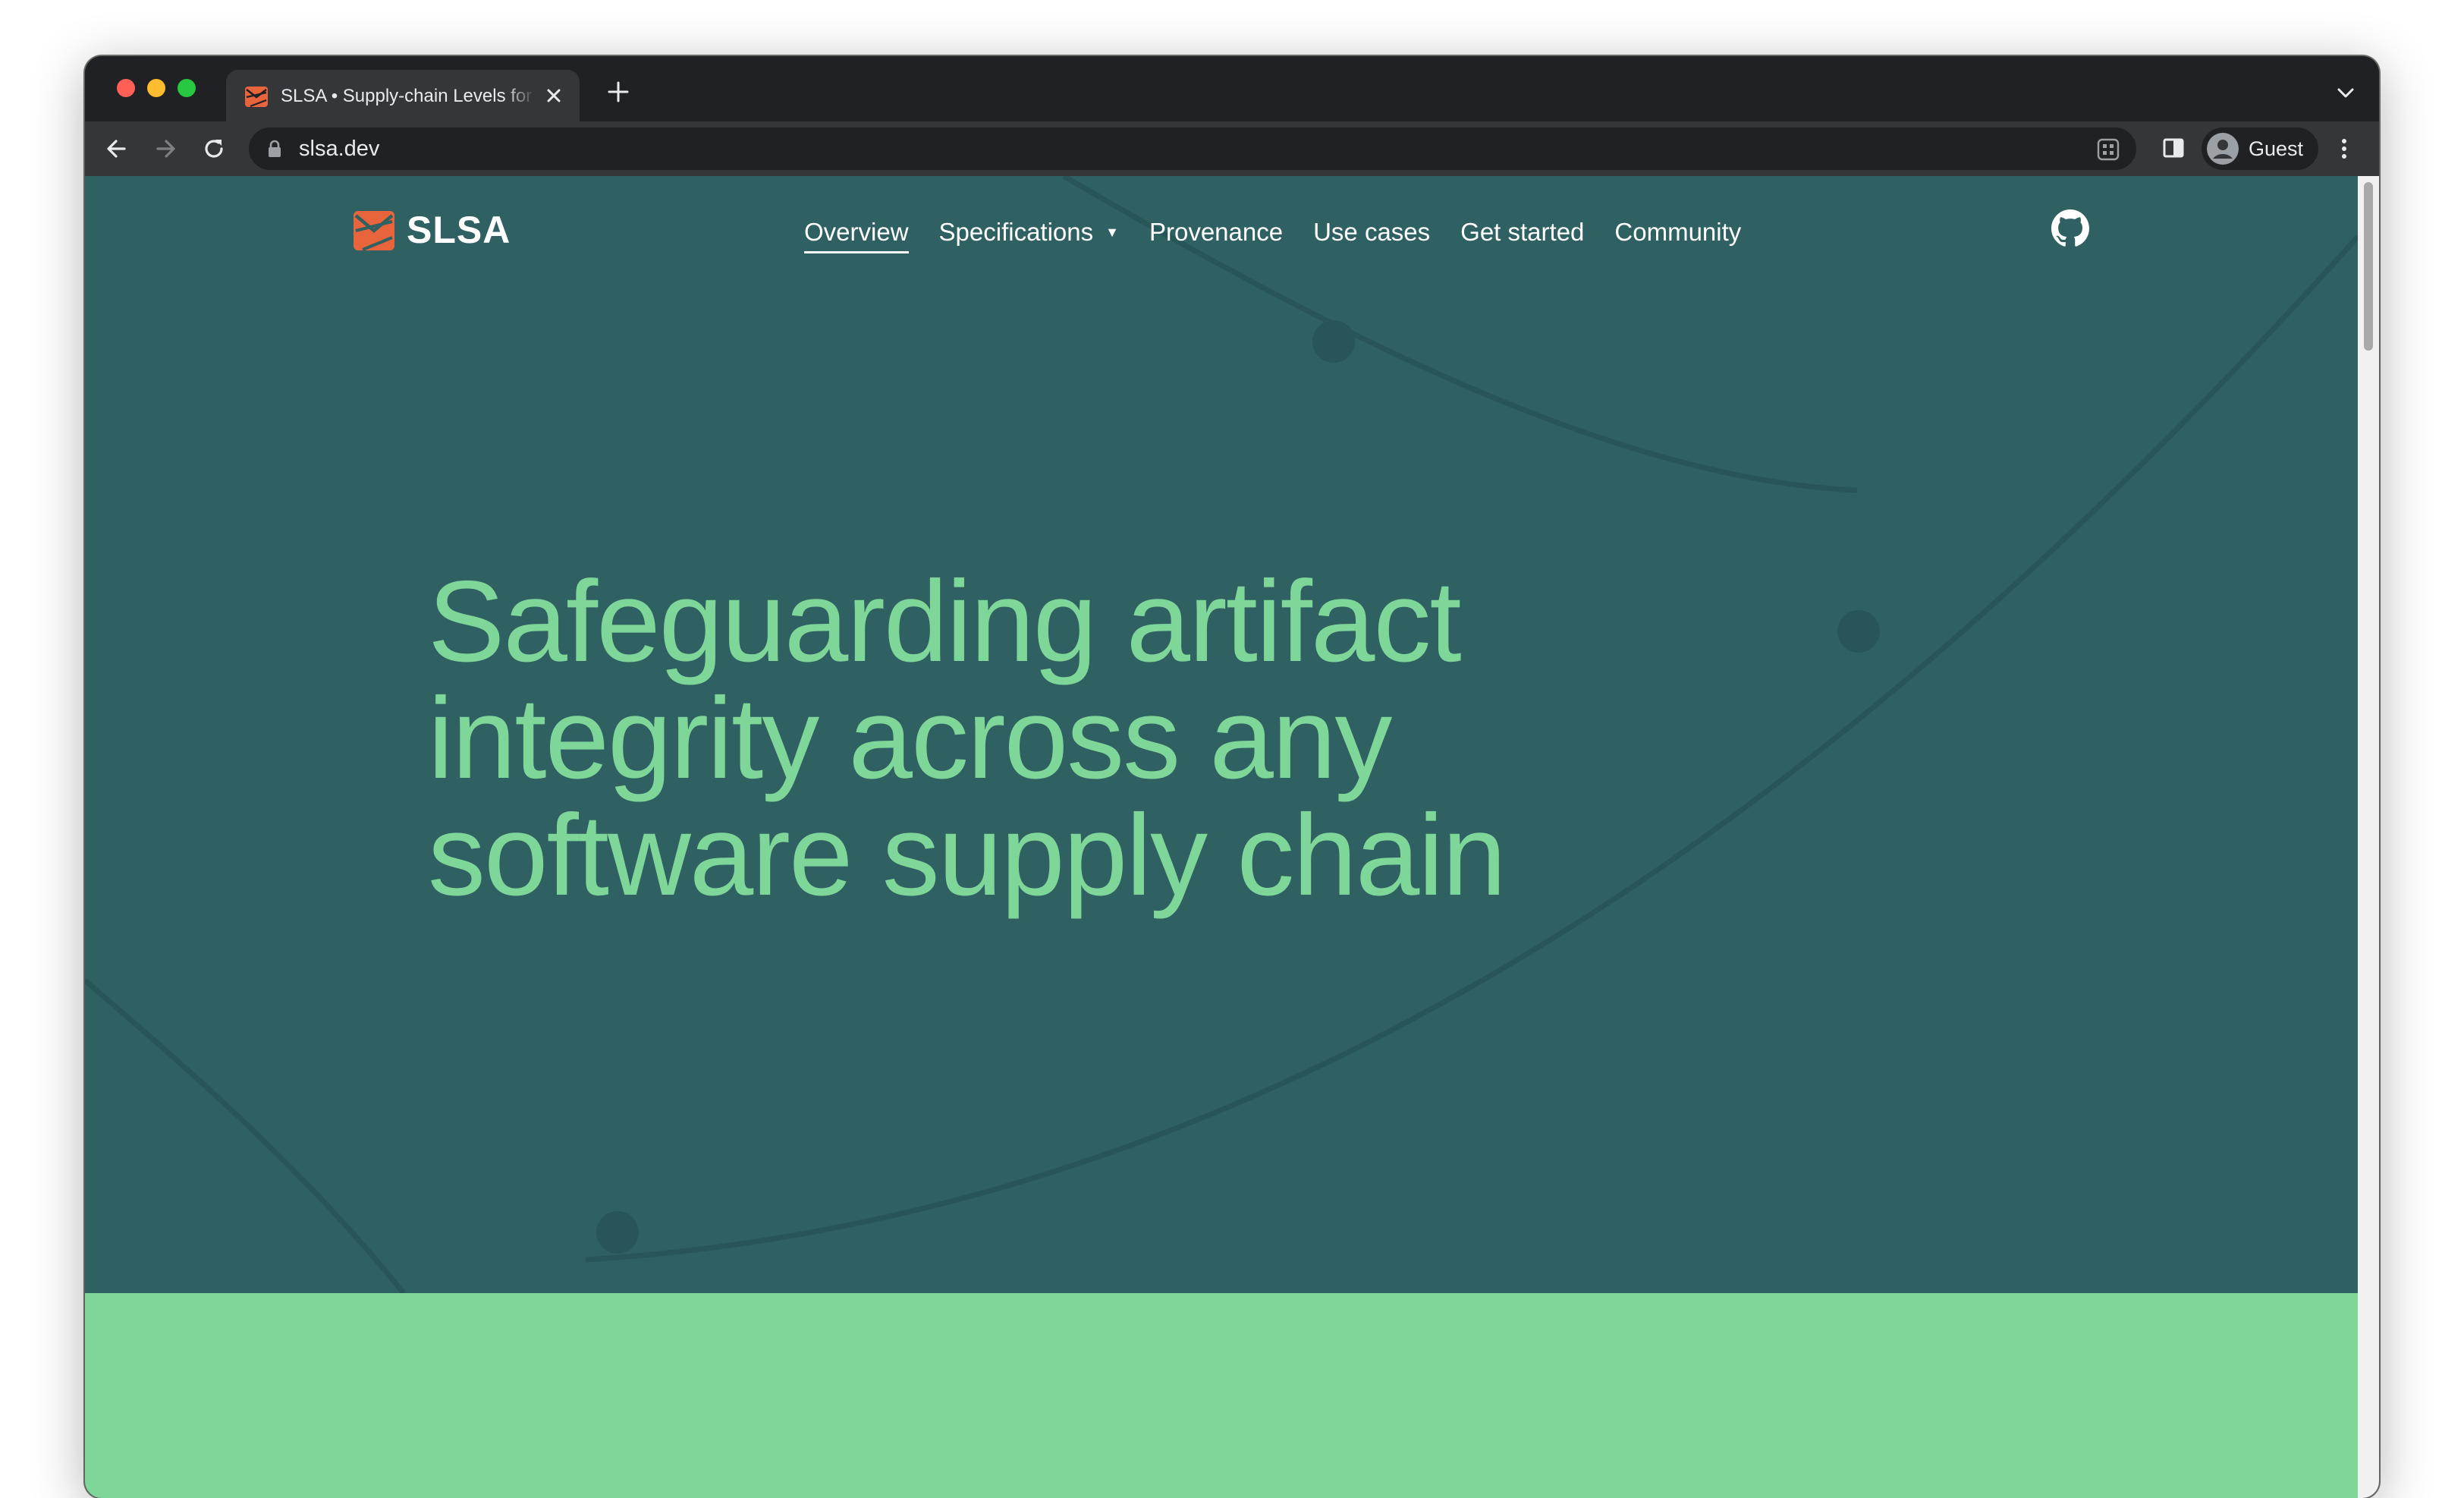 This screenshot has width=2464, height=1498. I want to click on next-section, so click(1221, 1395).